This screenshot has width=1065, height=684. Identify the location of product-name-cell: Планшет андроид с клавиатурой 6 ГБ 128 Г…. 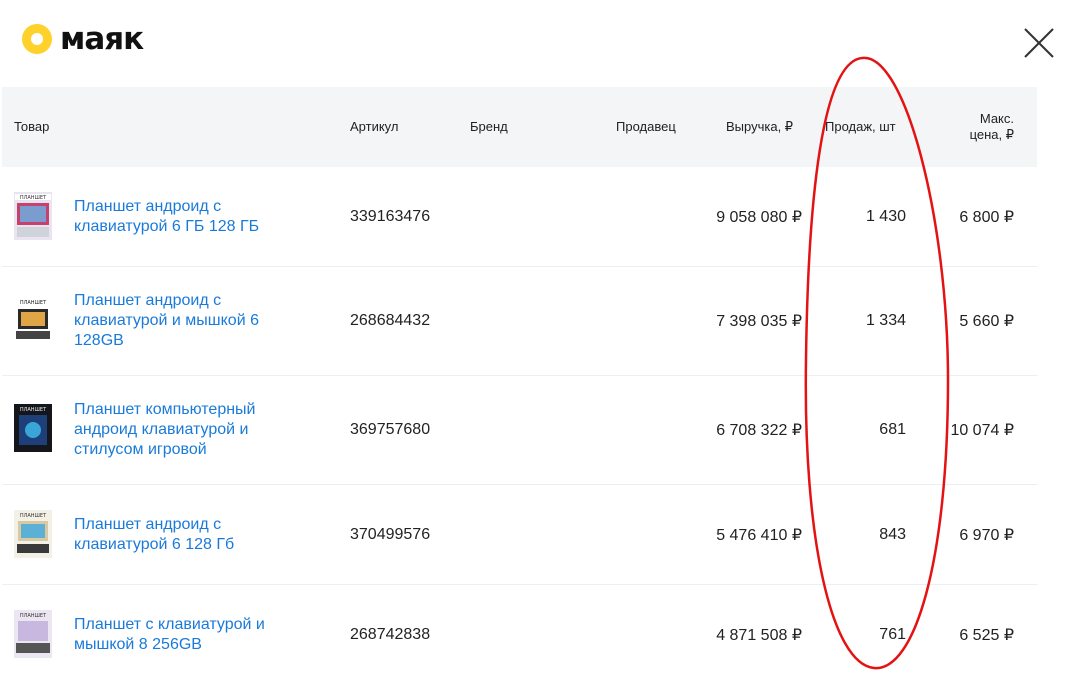
(204, 216).